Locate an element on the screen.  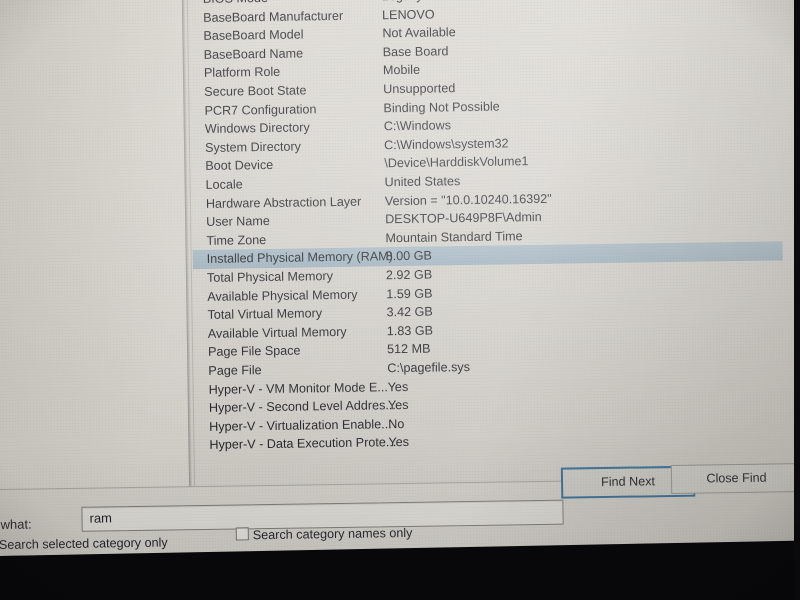
row-value: LENOVO is located at coordinates (408, 14).